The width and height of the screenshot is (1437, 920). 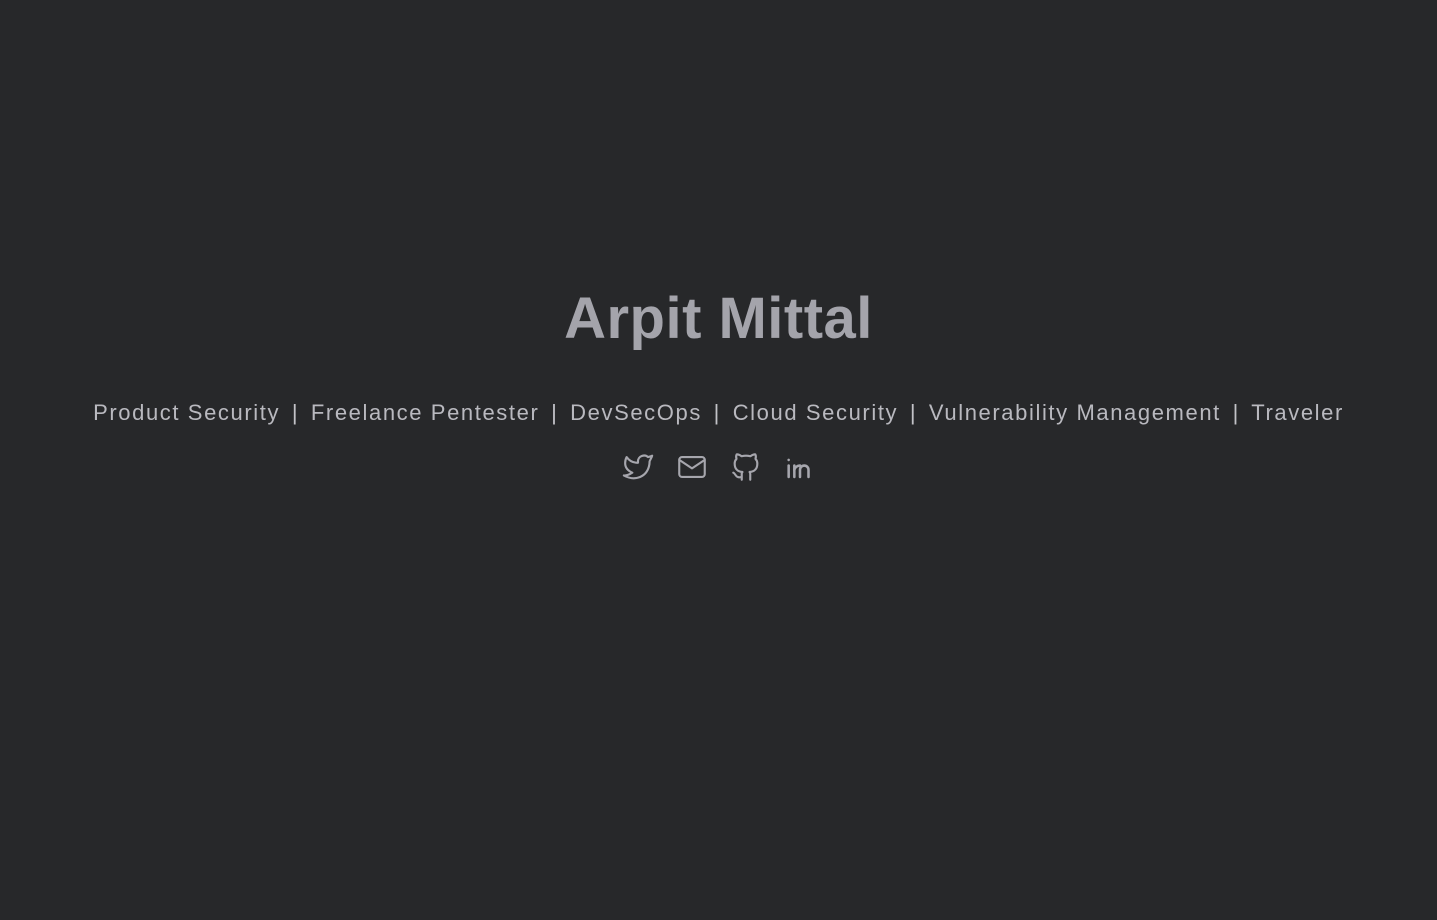 I want to click on page-title: Arpit Mittal, so click(x=718, y=318).